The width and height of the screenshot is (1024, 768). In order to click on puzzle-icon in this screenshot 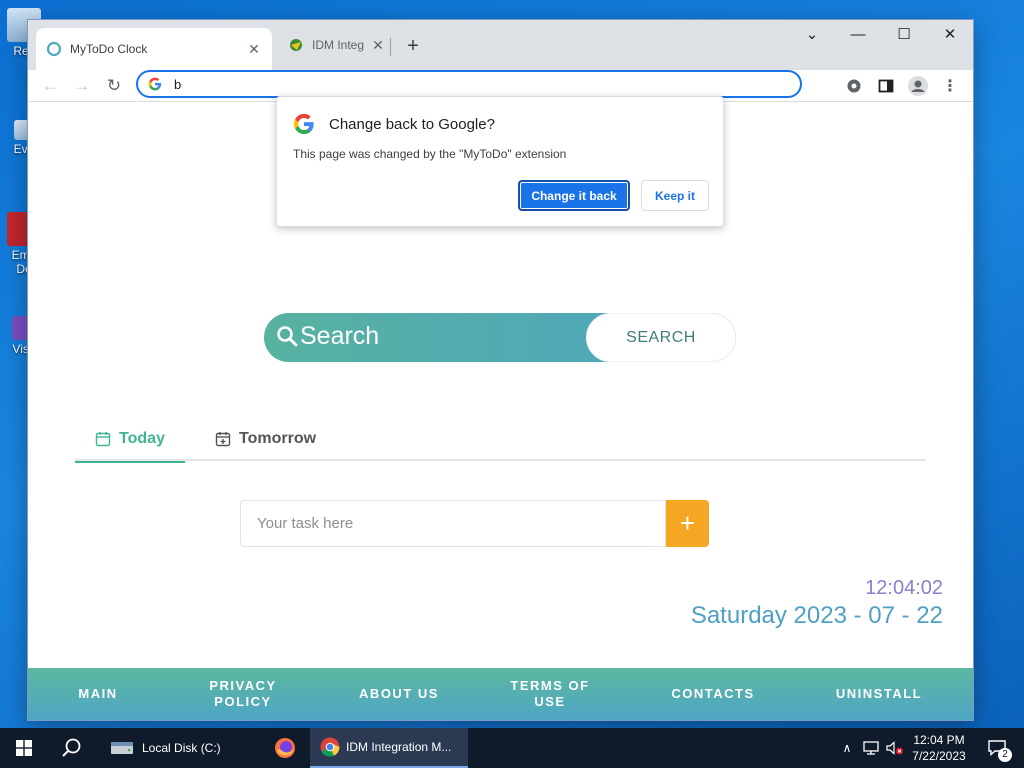, I will do `click(854, 86)`.